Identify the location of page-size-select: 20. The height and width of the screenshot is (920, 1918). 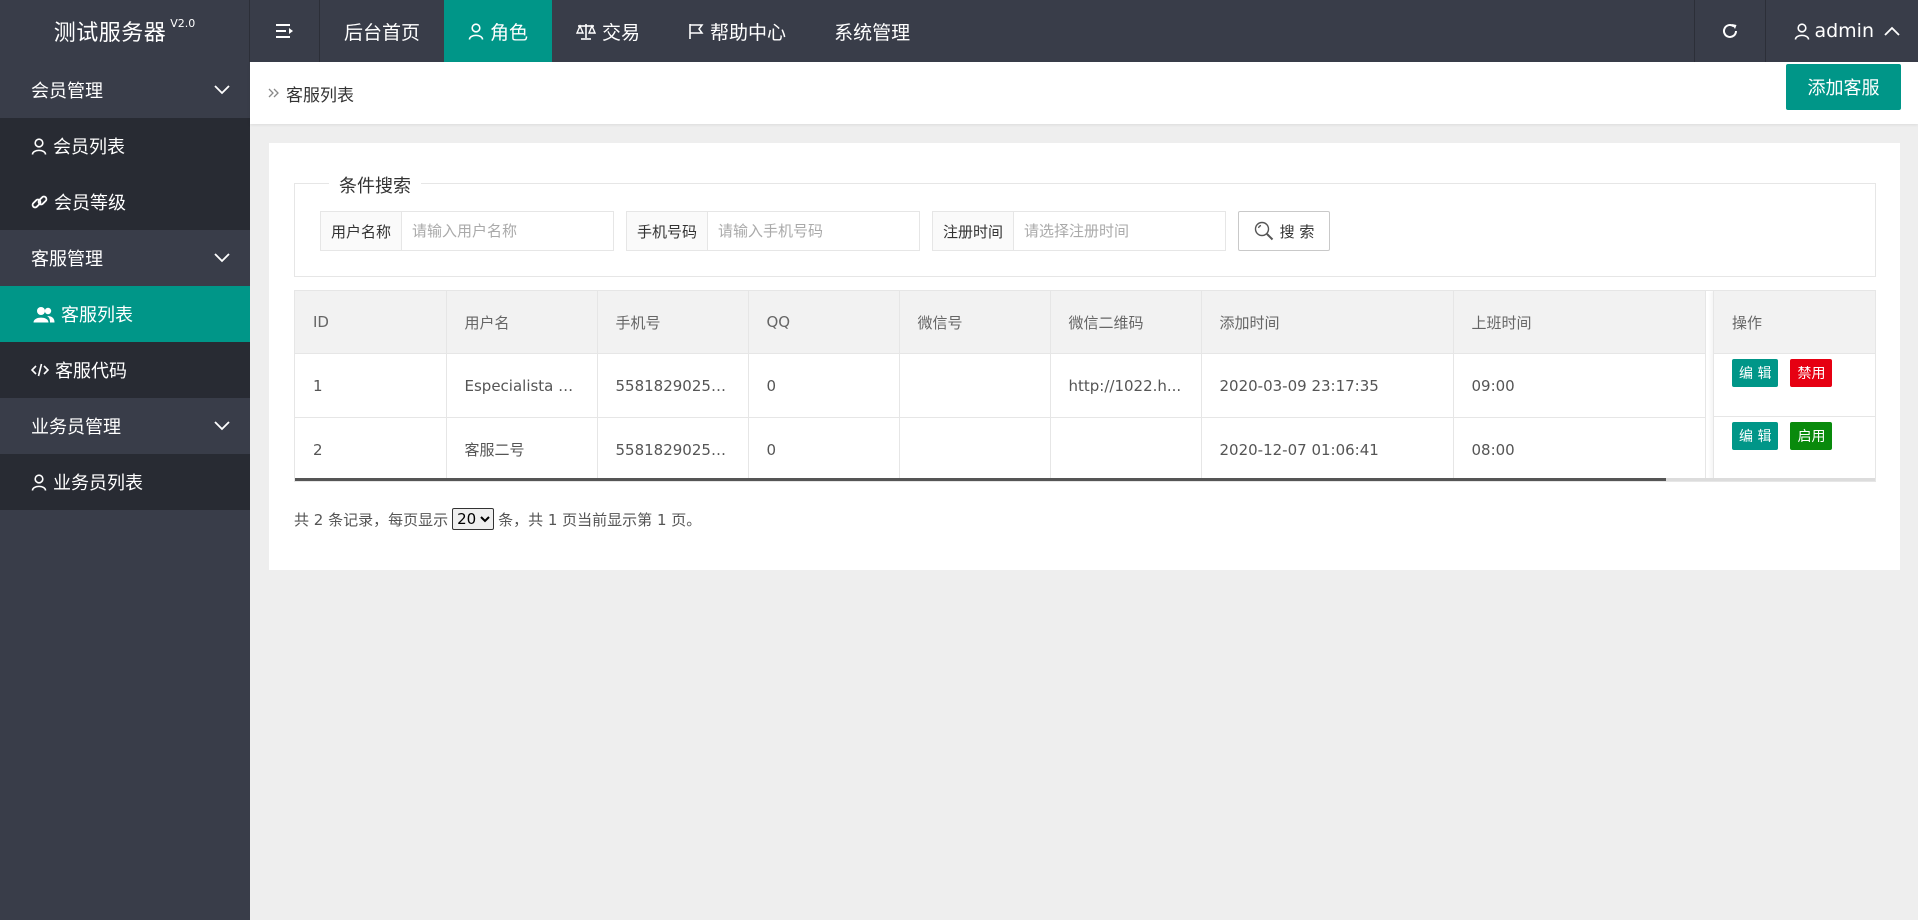
(473, 519).